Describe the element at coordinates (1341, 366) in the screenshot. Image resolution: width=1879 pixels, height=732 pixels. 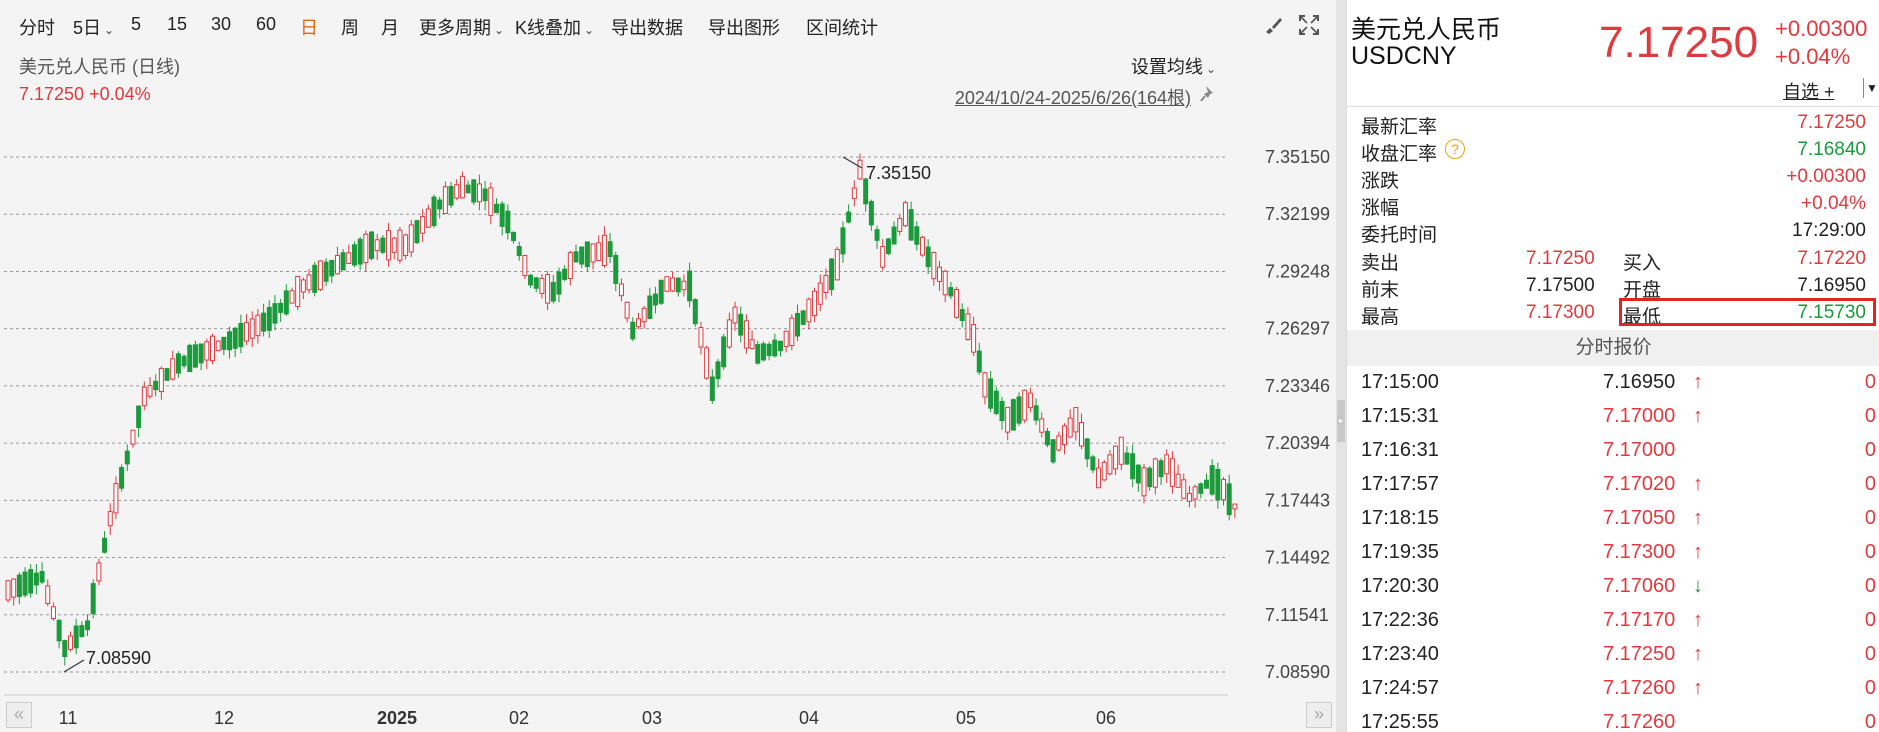
I see `panel-splitter` at that location.